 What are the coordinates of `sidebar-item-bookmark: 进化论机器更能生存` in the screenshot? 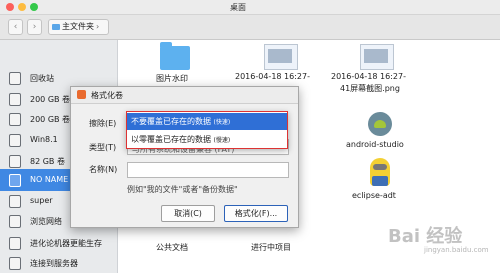 It's located at (58, 243).